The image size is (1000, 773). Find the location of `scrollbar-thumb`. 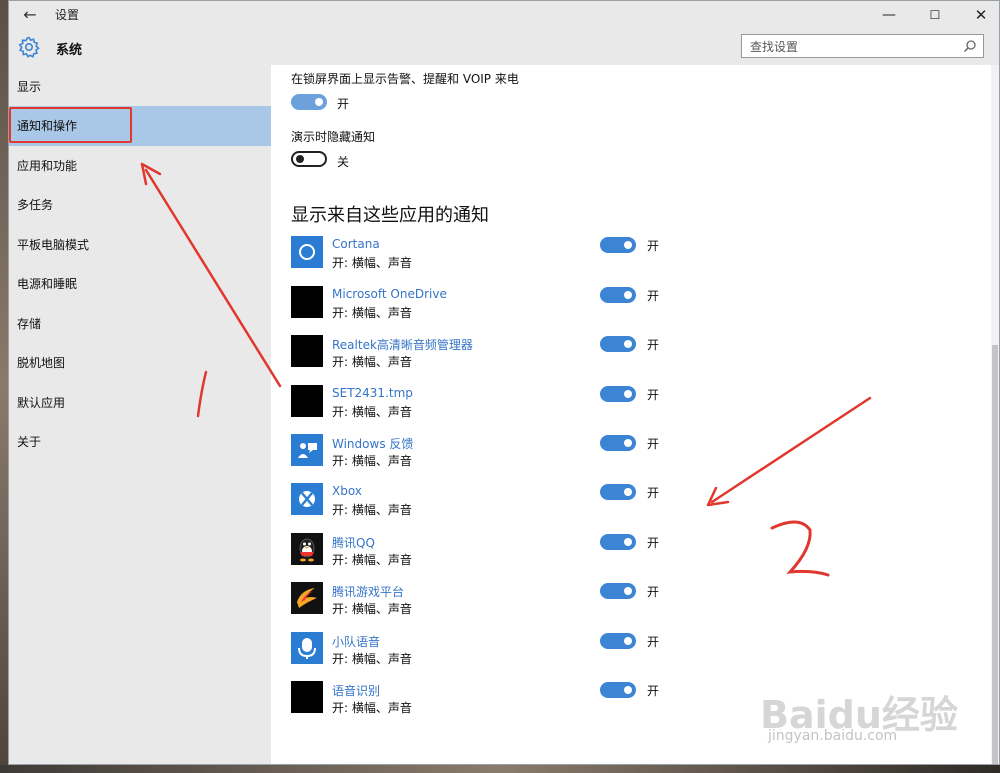

scrollbar-thumb is located at coordinates (995, 554).